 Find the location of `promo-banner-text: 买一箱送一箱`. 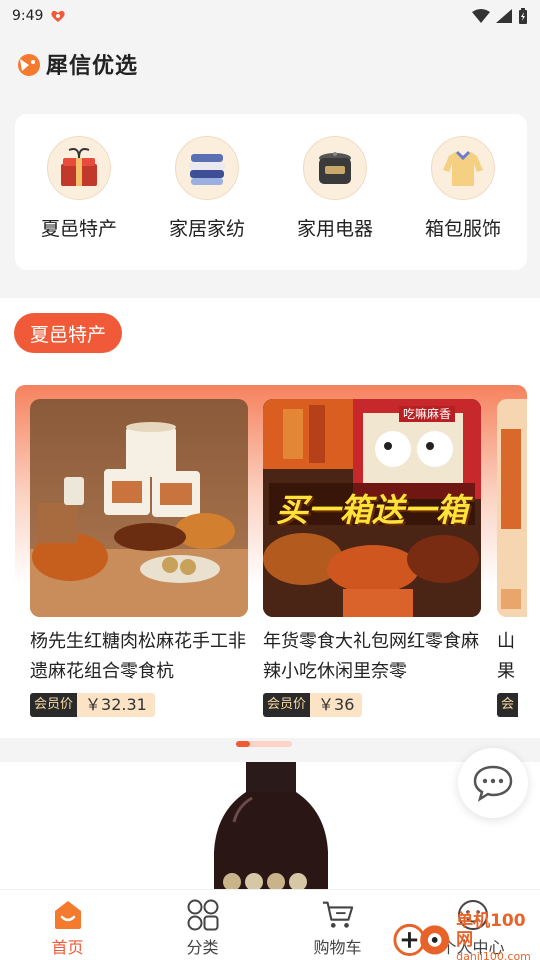

promo-banner-text: 买一箱送一箱 is located at coordinates (371, 510).